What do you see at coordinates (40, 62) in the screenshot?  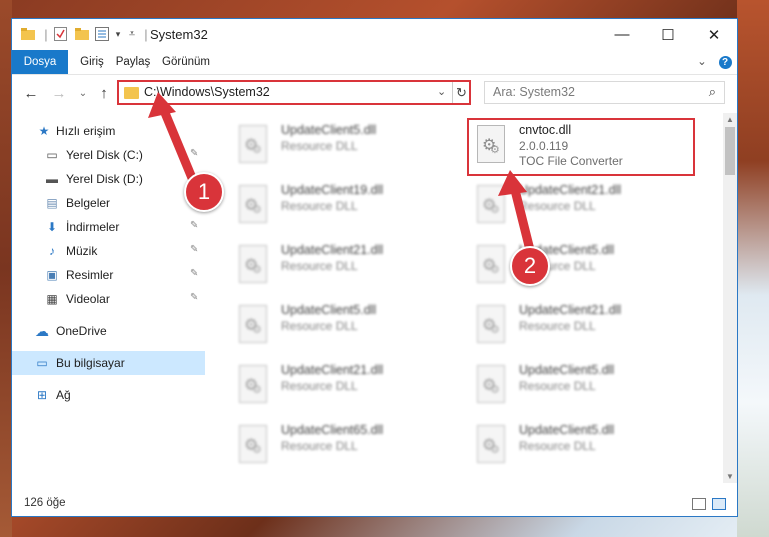 I see `tab-file: Dosya` at bounding box center [40, 62].